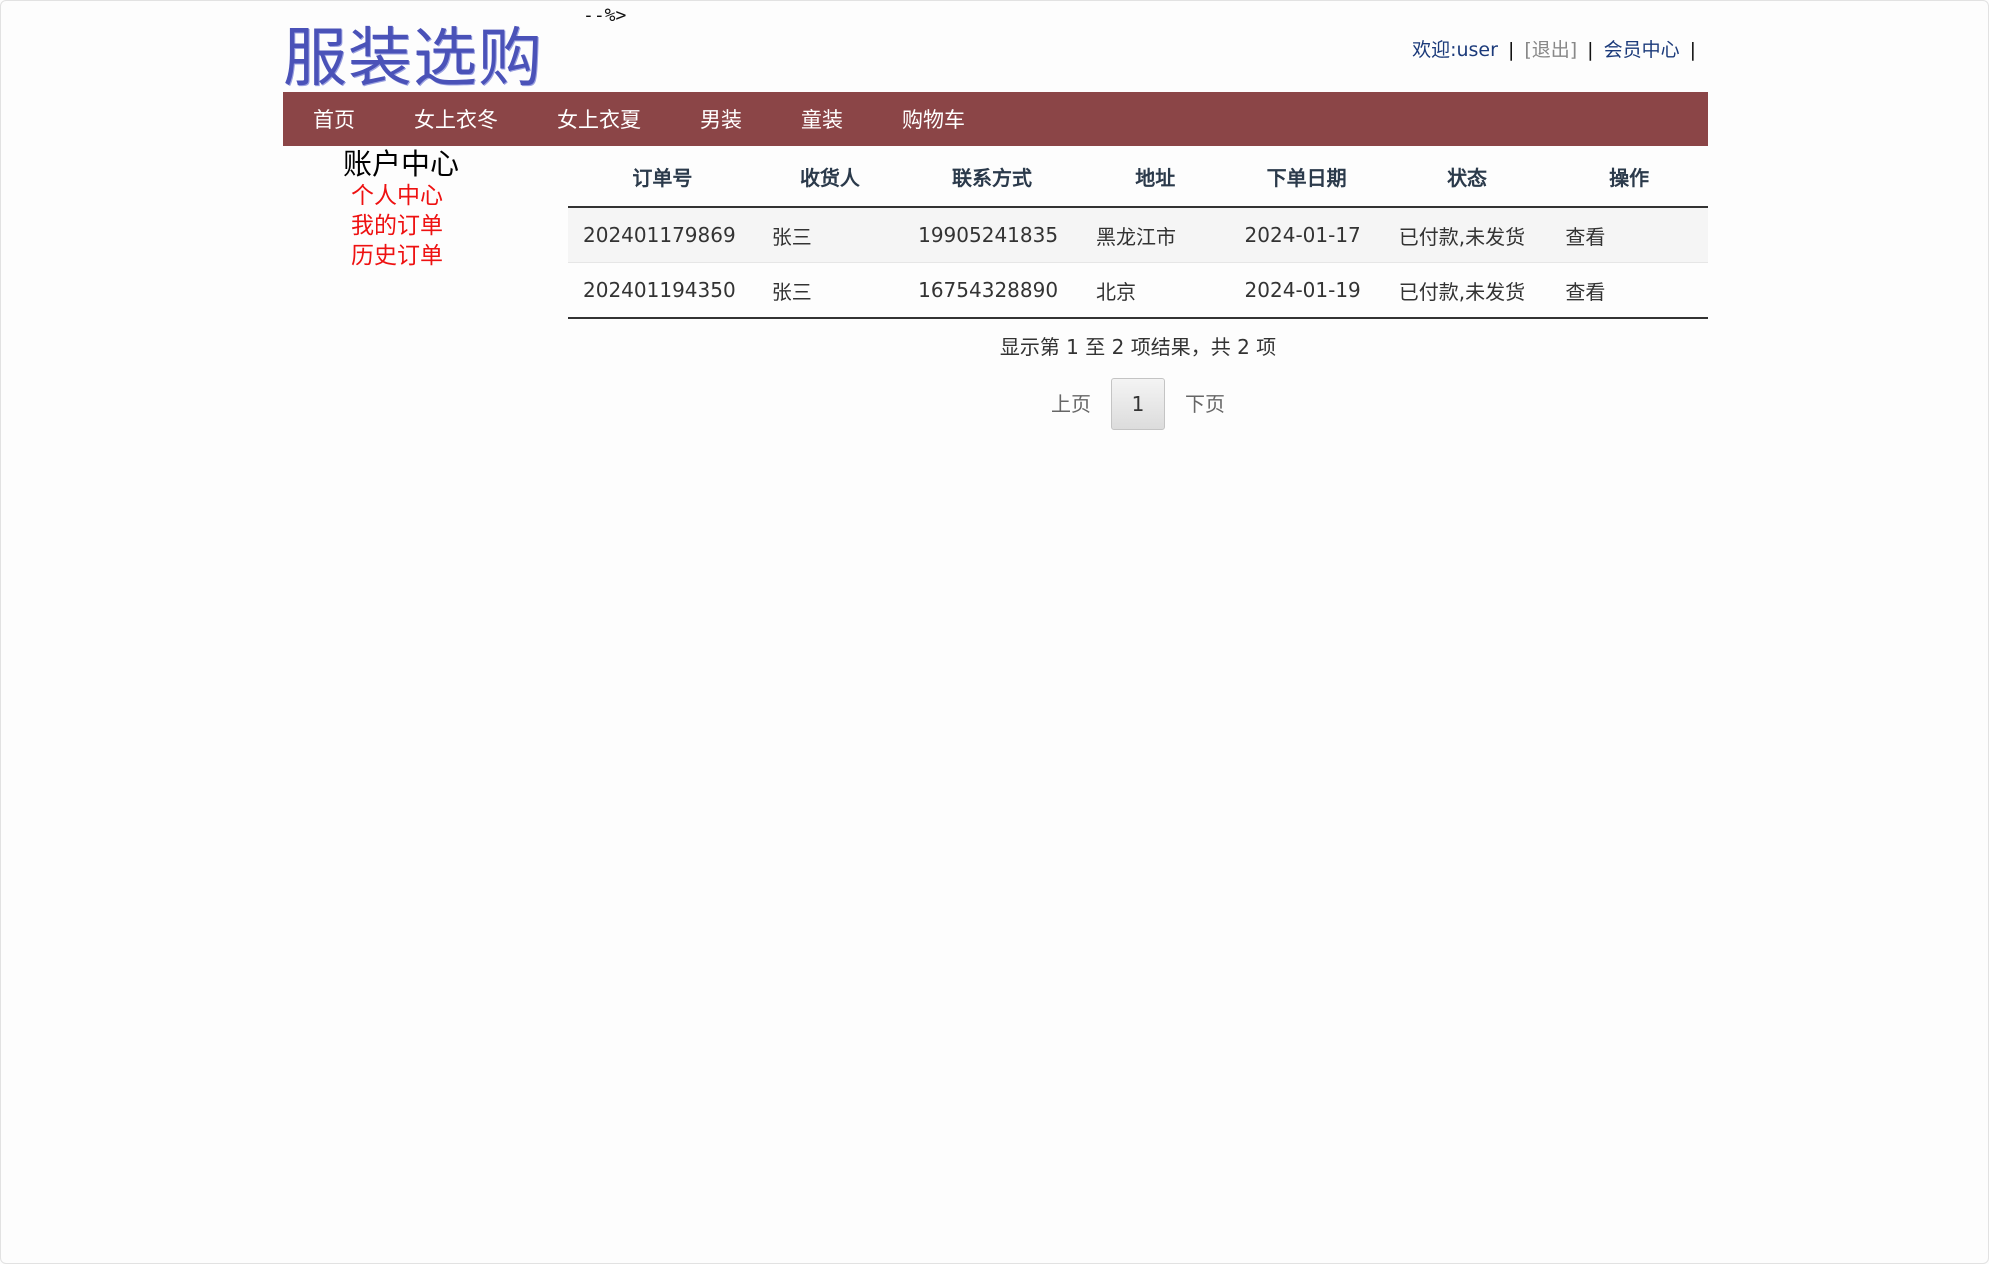 The width and height of the screenshot is (1989, 1264). I want to click on prev-page-button: 上页, so click(1071, 404).